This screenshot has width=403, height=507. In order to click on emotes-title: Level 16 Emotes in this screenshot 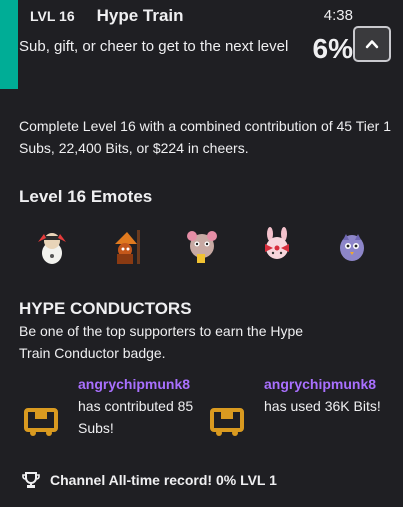, I will do `click(86, 196)`.